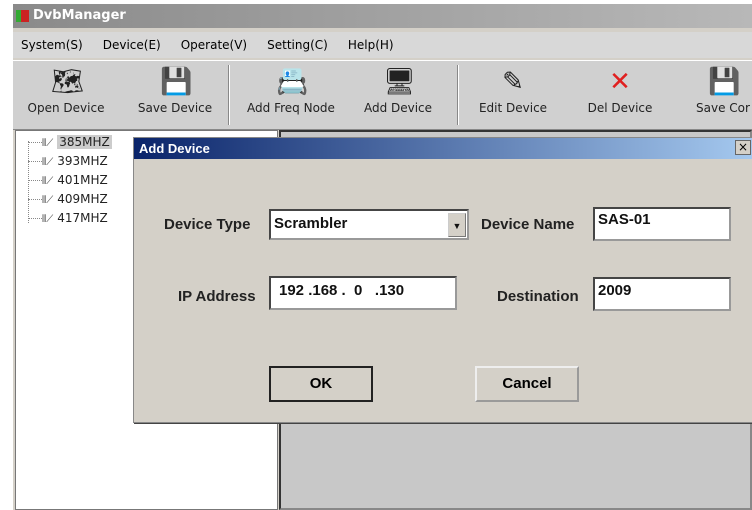 This screenshot has width=752, height=510. Describe the element at coordinates (217, 296) in the screenshot. I see `ip-address-label: IP Address` at that location.